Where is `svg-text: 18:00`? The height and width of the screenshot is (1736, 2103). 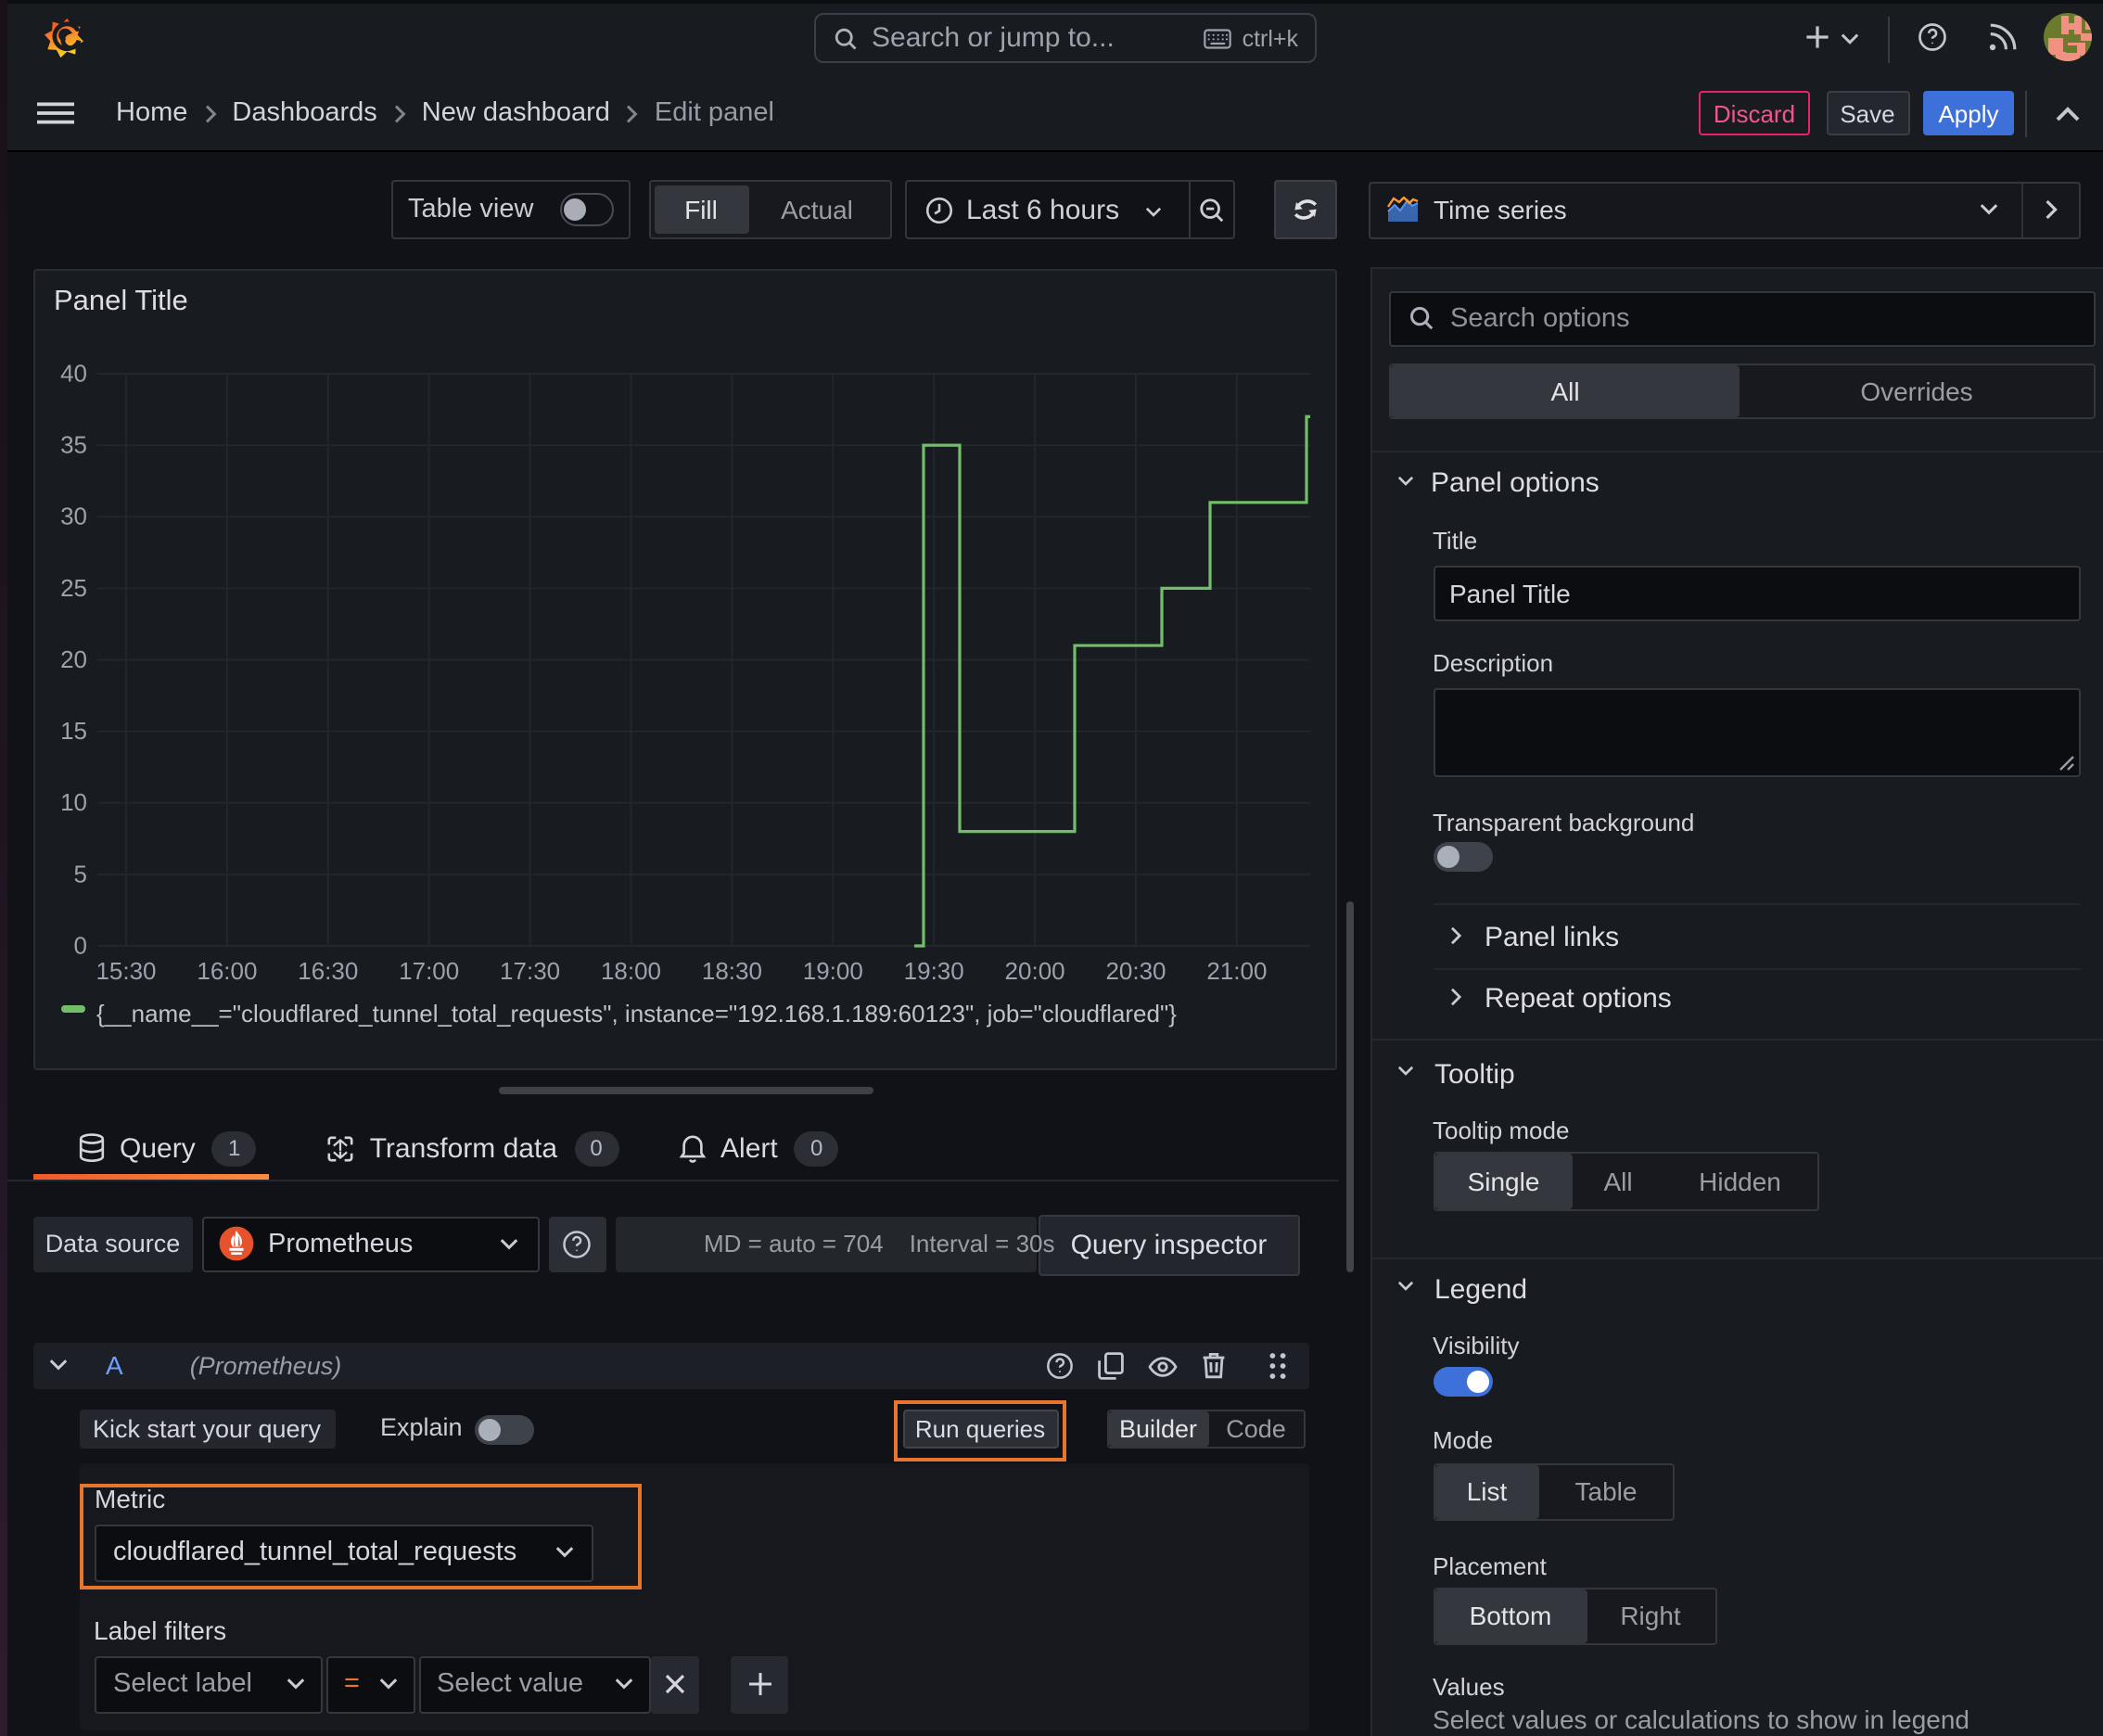
svg-text: 18:00 is located at coordinates (631, 971).